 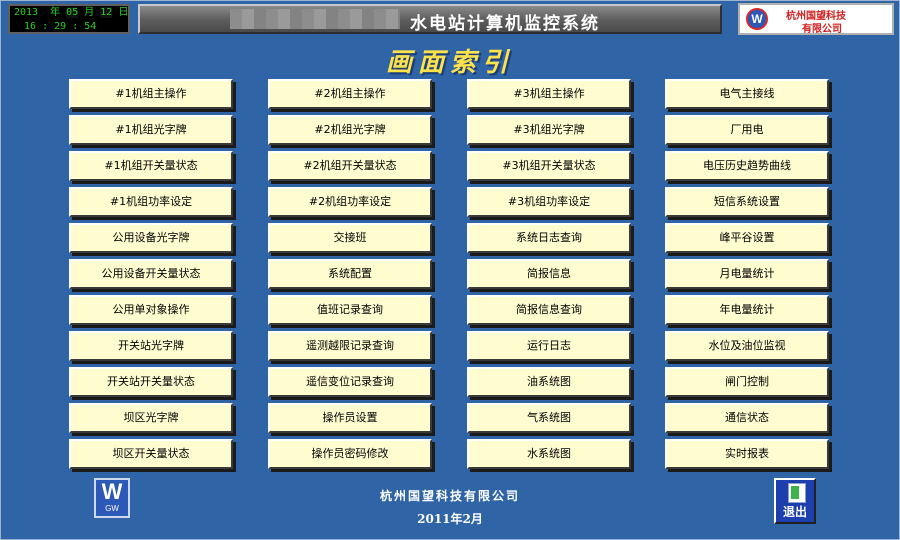 I want to click on menu-button: 开关站光字牌, so click(x=151, y=346).